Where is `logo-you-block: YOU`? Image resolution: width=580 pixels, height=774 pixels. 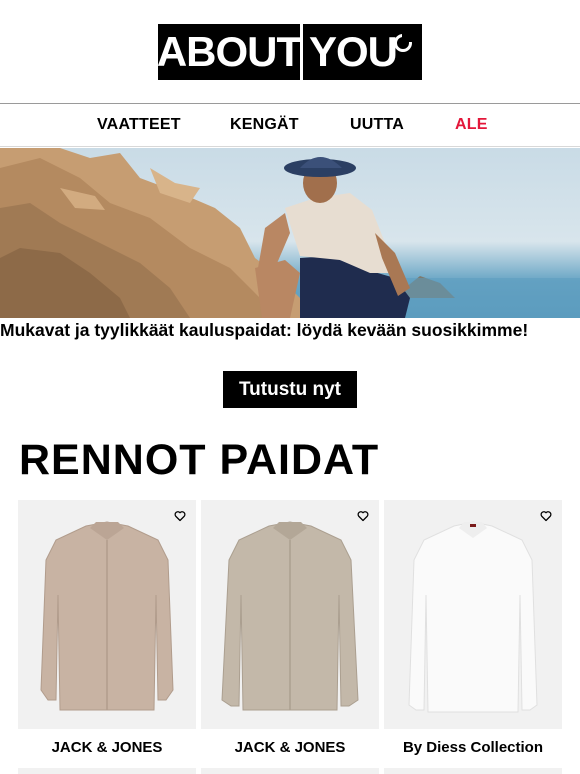
logo-you-block: YOU is located at coordinates (362, 52).